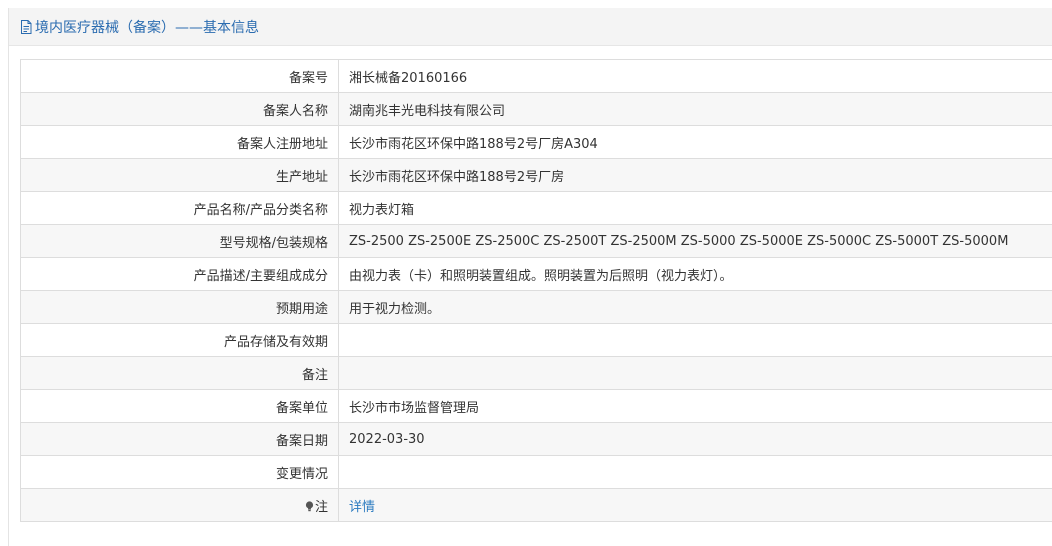 This screenshot has width=1052, height=546. What do you see at coordinates (179, 274) in the screenshot?
I see `row-label-description: 产品描述/主要组成成分` at bounding box center [179, 274].